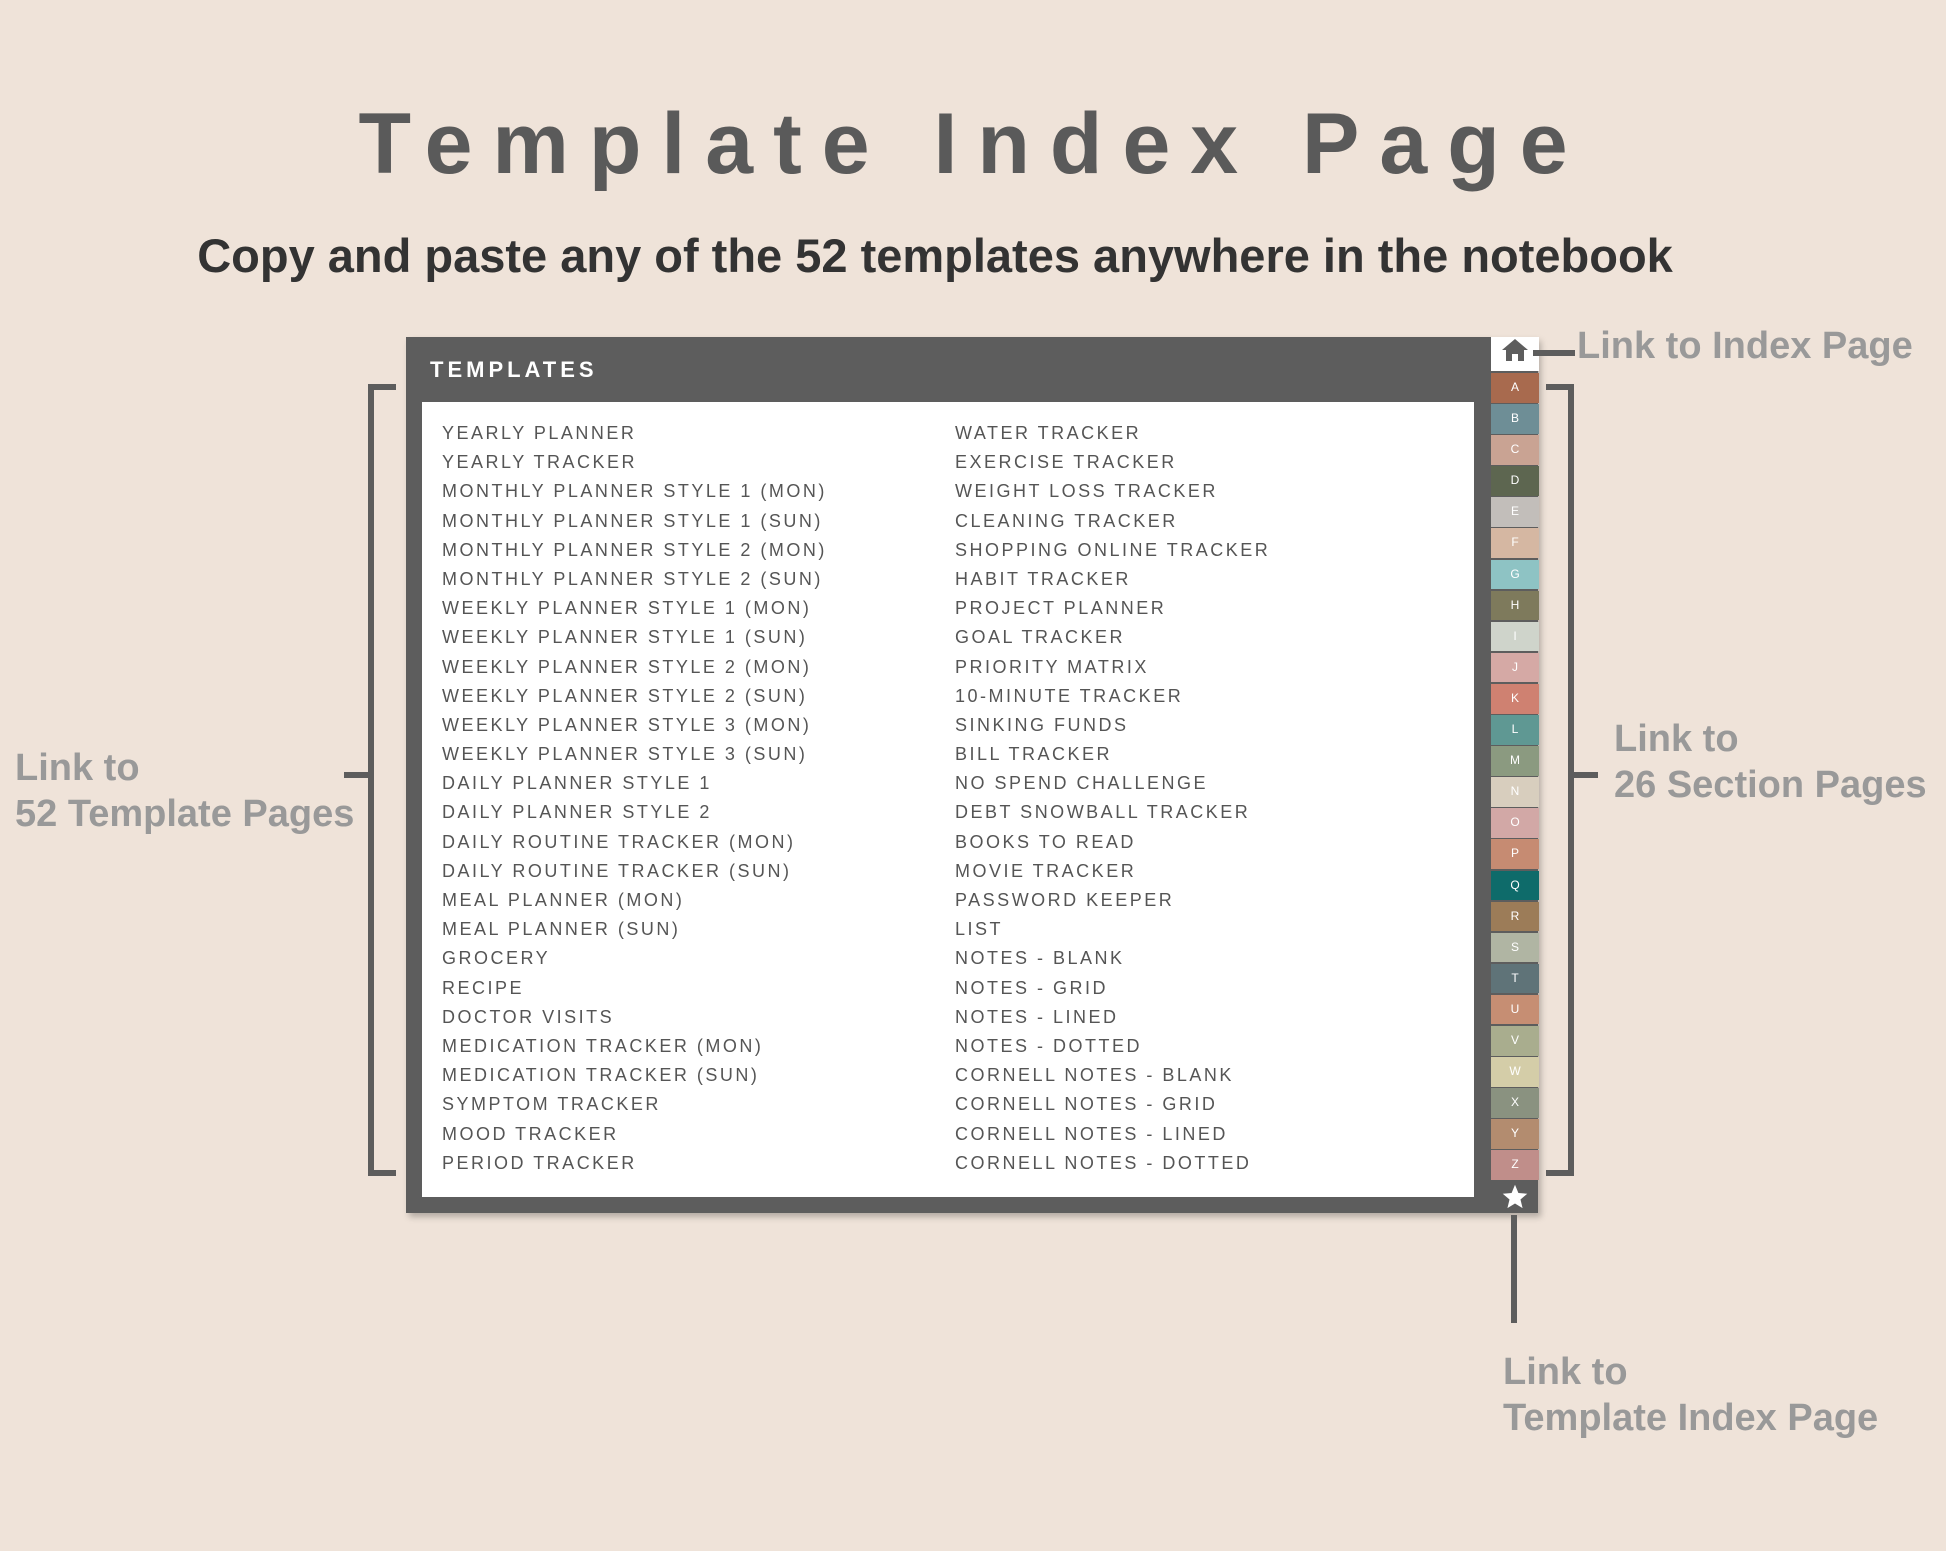 Image resolution: width=1946 pixels, height=1551 pixels. Describe the element at coordinates (634, 550) in the screenshot. I see `template-link: MONTHLY PLANNER STYLE 2 (MON)` at that location.